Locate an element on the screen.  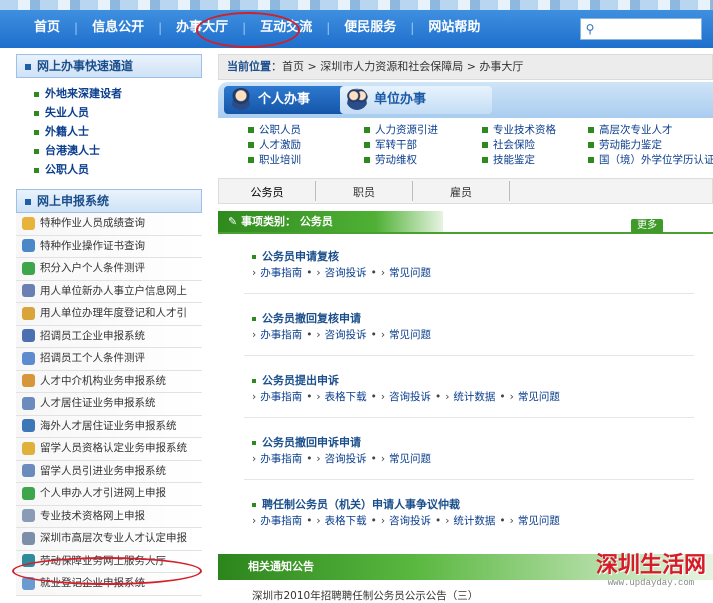
service-link: 军转干部 is located at coordinates (423, 144).